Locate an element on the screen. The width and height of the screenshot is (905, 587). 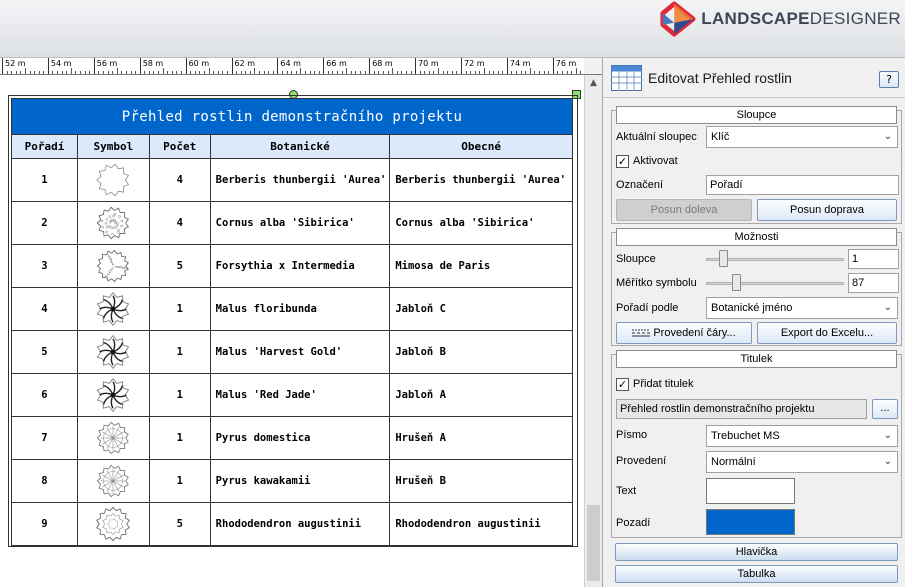
text-color-swatch is located at coordinates (750, 491).